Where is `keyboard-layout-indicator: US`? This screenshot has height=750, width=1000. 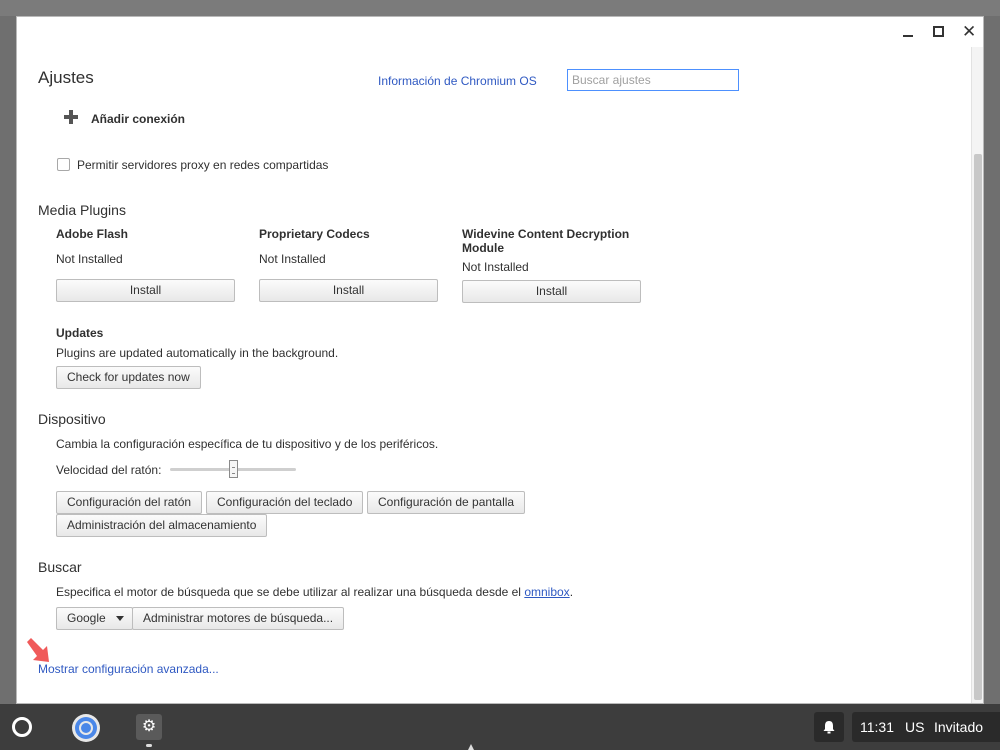
keyboard-layout-indicator: US is located at coordinates (915, 727).